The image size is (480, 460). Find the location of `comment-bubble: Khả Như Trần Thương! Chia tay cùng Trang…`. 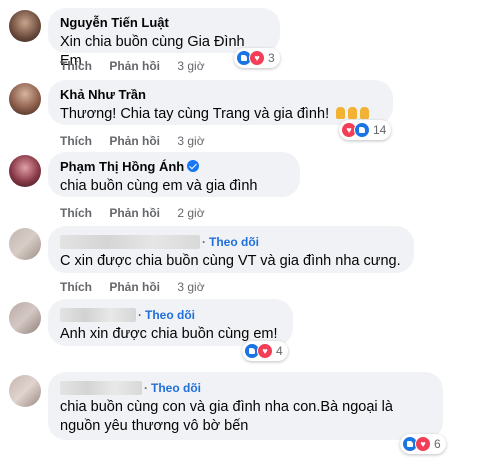

comment-bubble: Khả Như Trần Thương! Chia tay cùng Trang… is located at coordinates (220, 102).